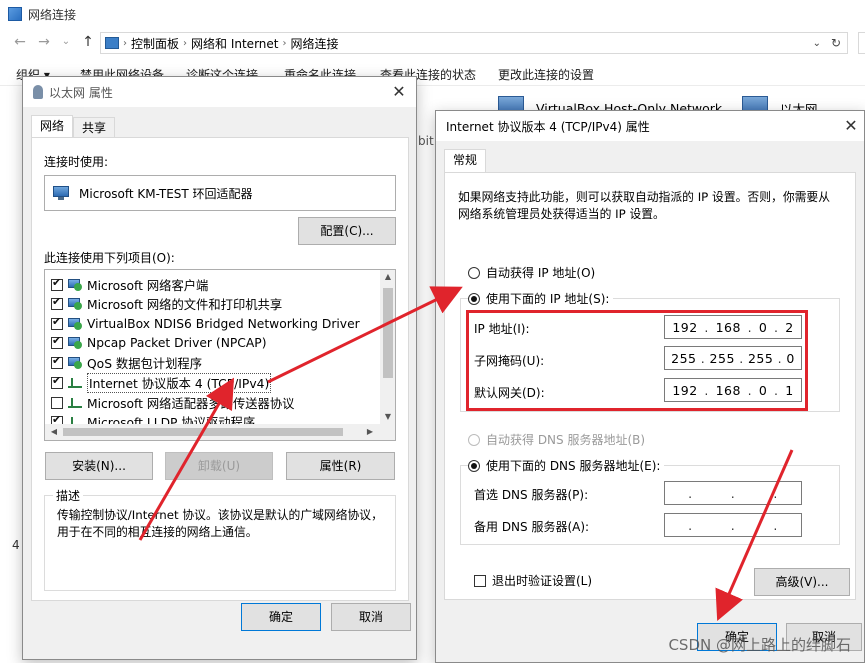  What do you see at coordinates (759, 645) in the screenshot?
I see `watermark: CSDN @网上路上的绊脚石` at bounding box center [759, 645].